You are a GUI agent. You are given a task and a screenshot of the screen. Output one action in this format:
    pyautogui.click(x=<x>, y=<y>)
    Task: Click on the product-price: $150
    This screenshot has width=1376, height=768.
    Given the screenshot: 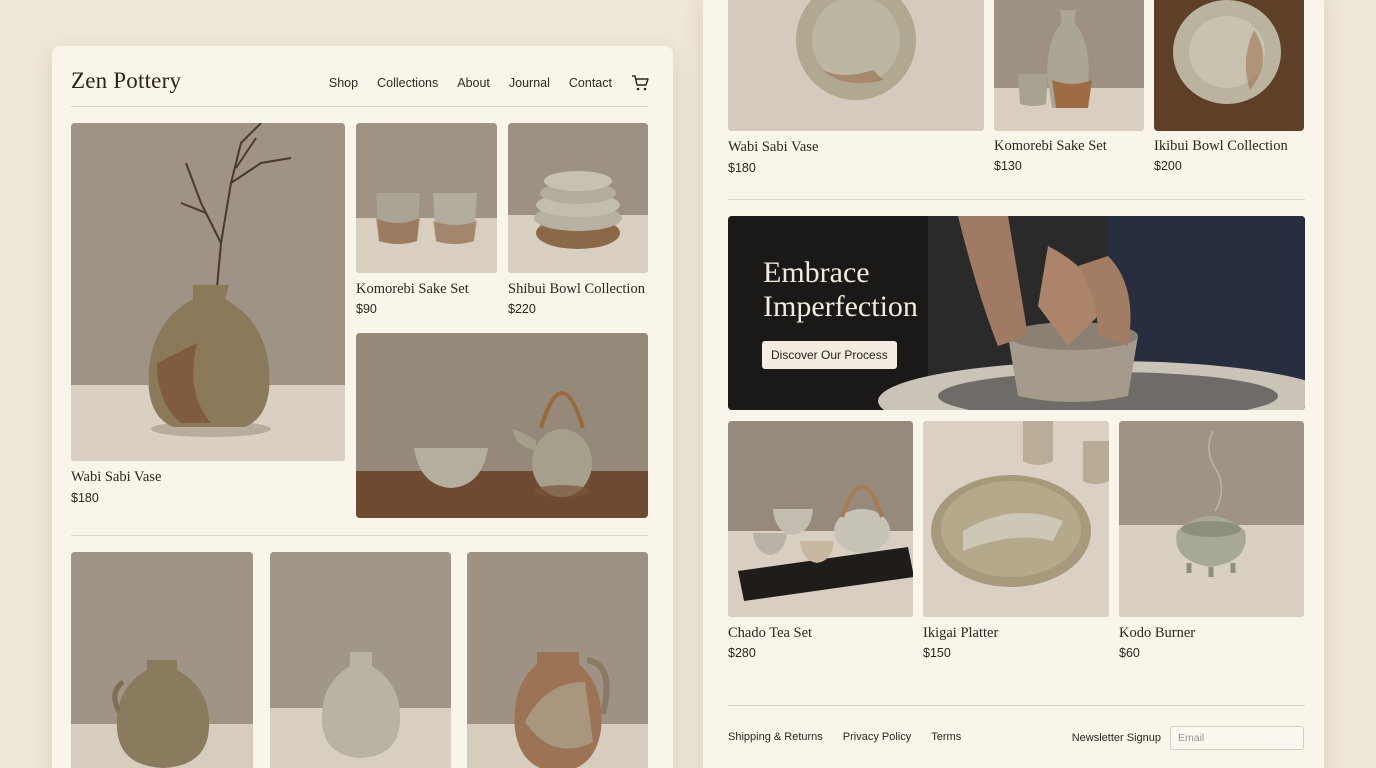 What is the action you would take?
    pyautogui.click(x=937, y=653)
    